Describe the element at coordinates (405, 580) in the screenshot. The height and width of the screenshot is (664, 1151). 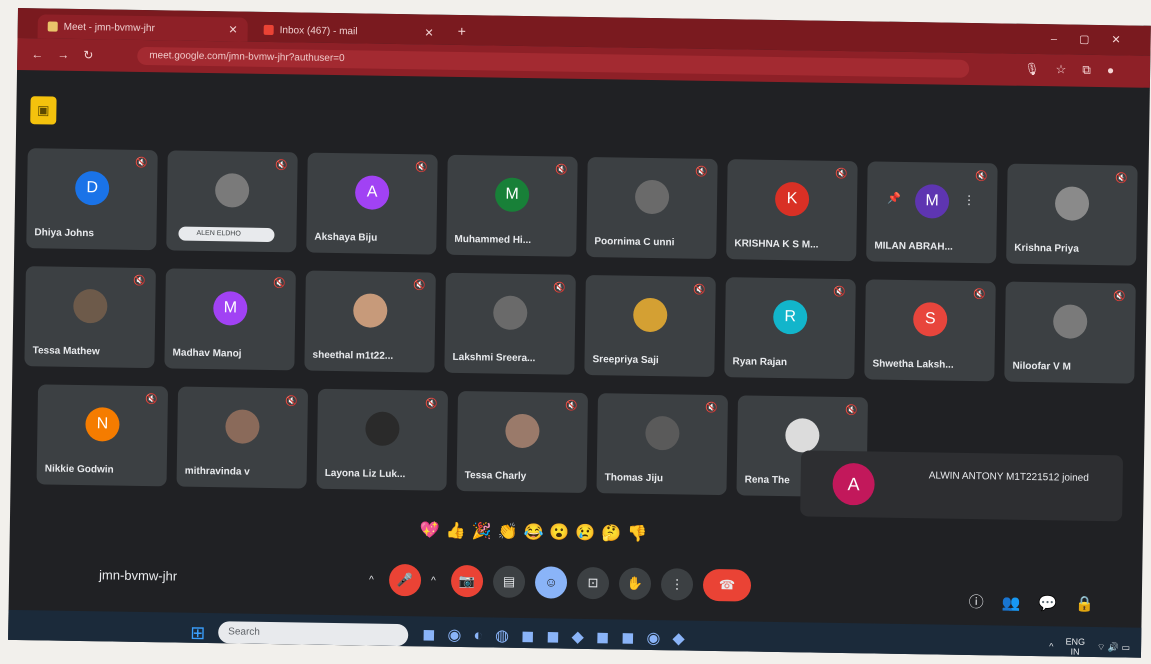
I see `mic-button: 🎤` at that location.